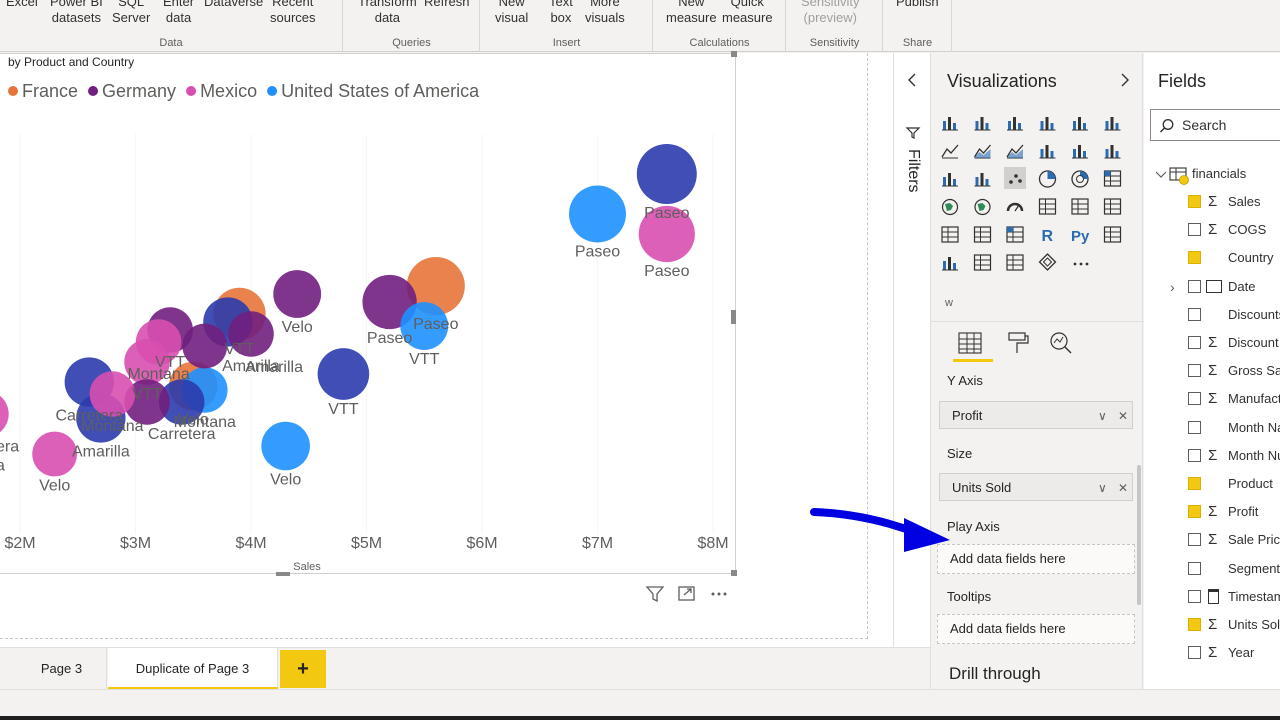 Image resolution: width=1280 pixels, height=720 pixels. I want to click on sensitivity-button: Sensitivity (preview), so click(830, 13).